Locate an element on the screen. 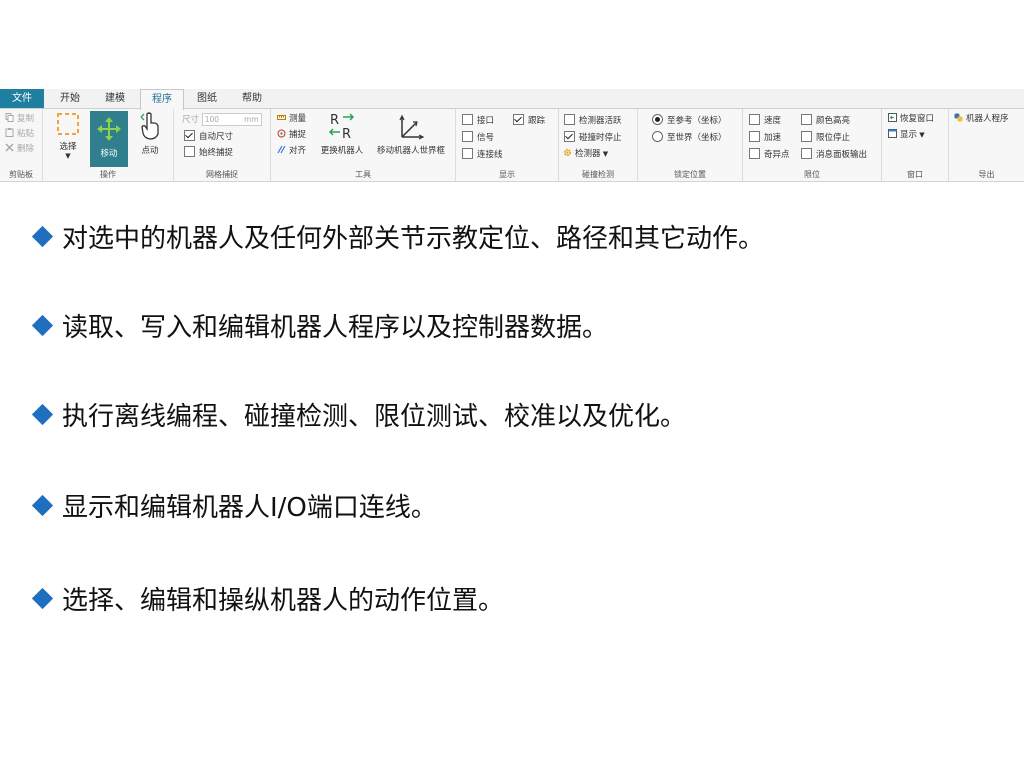 This screenshot has height=767, width=1024. stop-on-collision-check is located at coordinates (569, 136).